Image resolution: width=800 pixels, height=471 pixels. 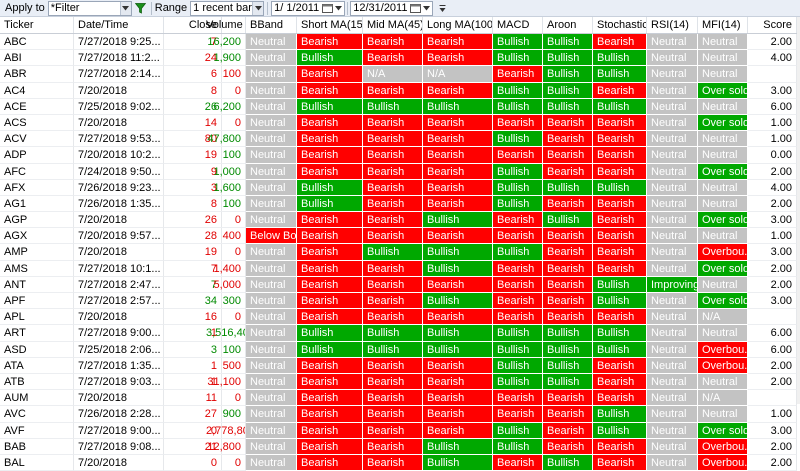 I want to click on ticker-cell: AMP, so click(x=37, y=252).